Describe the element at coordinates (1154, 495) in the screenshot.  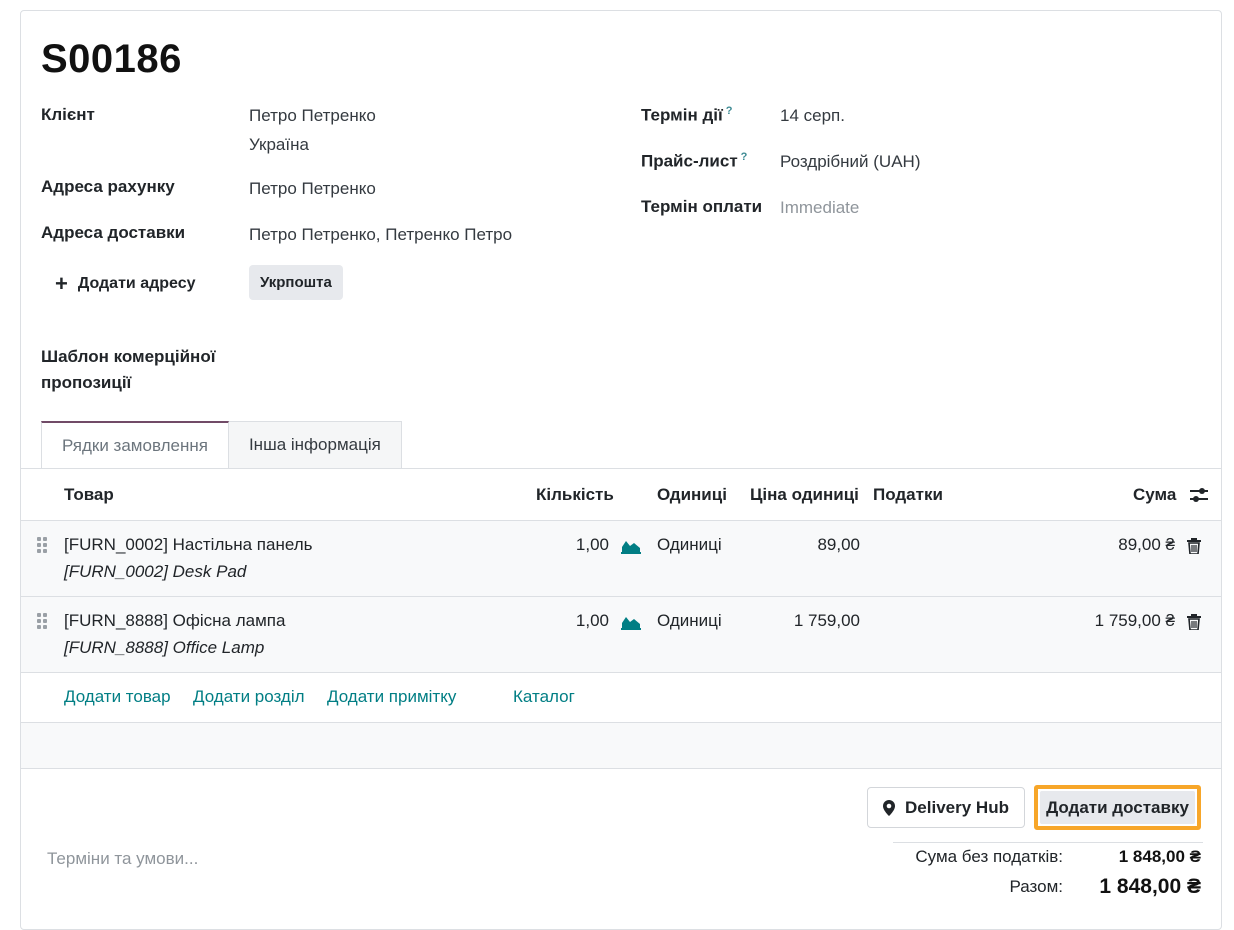
I see `column-subtotal: Сума` at that location.